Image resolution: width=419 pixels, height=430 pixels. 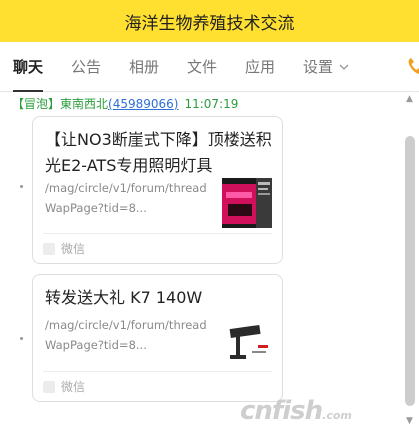 I want to click on tab-files: 文件, so click(x=202, y=67).